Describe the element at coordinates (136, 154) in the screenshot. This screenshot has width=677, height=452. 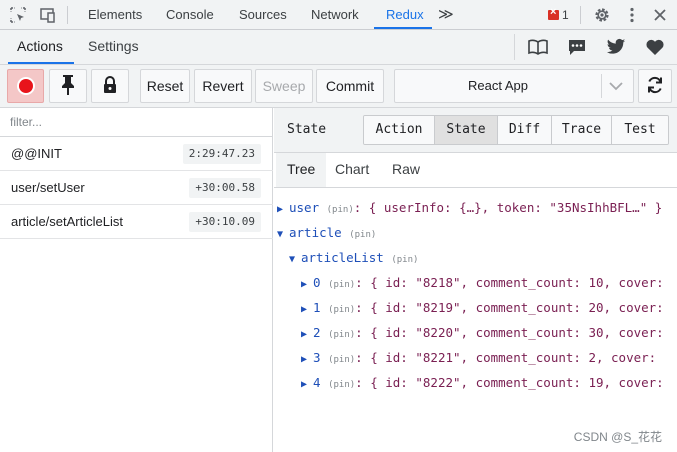
I see `action-item: @@INIT 2:29:47.23` at that location.